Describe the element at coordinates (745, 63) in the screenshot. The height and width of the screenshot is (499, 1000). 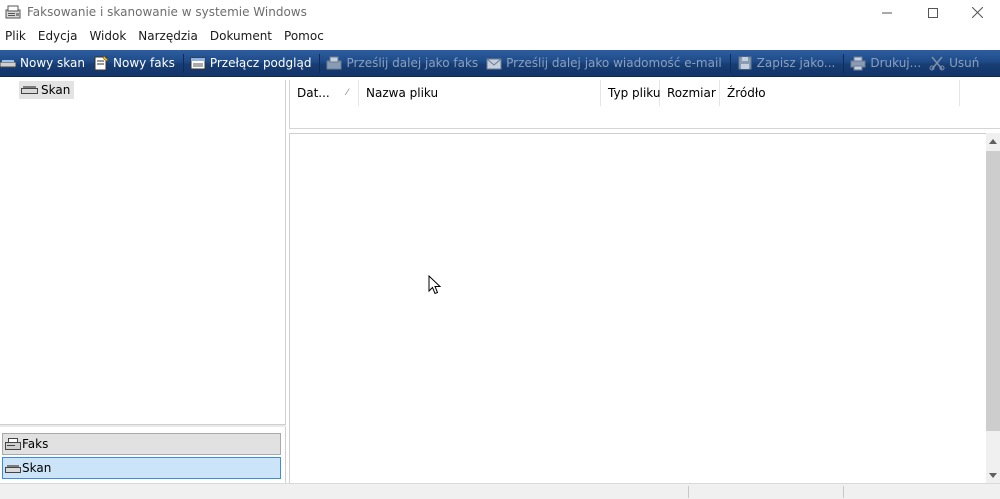
I see `save-disk-icon` at that location.